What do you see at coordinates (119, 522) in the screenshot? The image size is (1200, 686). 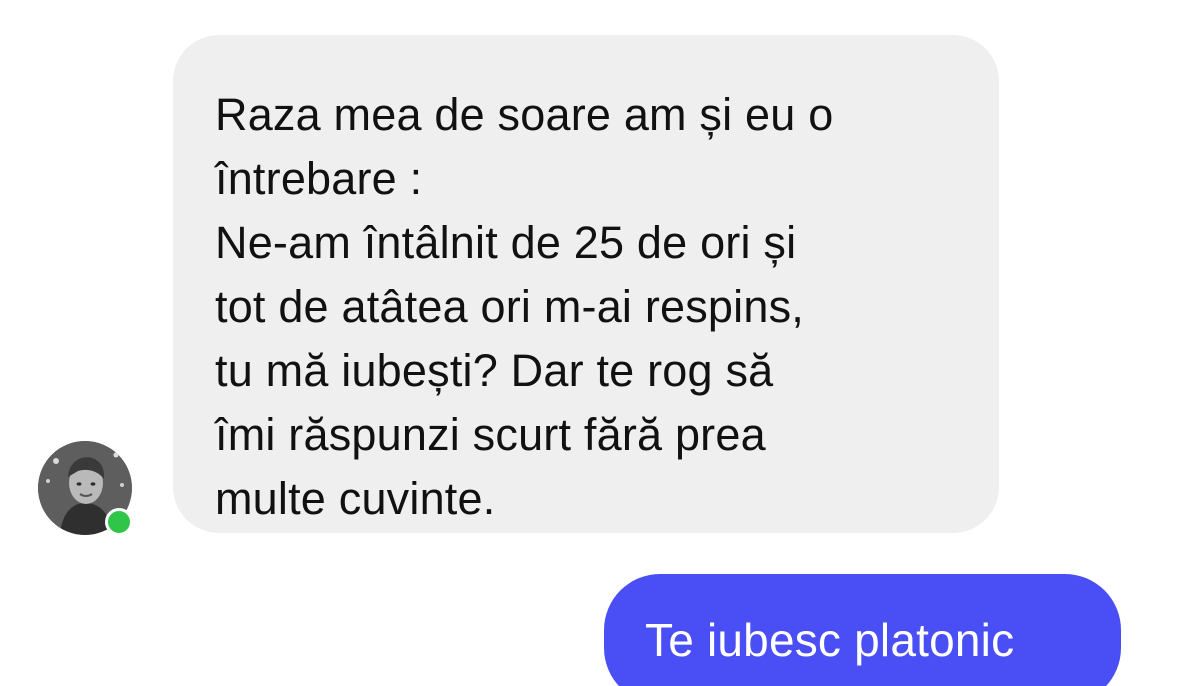 I see `online-status-icon` at bounding box center [119, 522].